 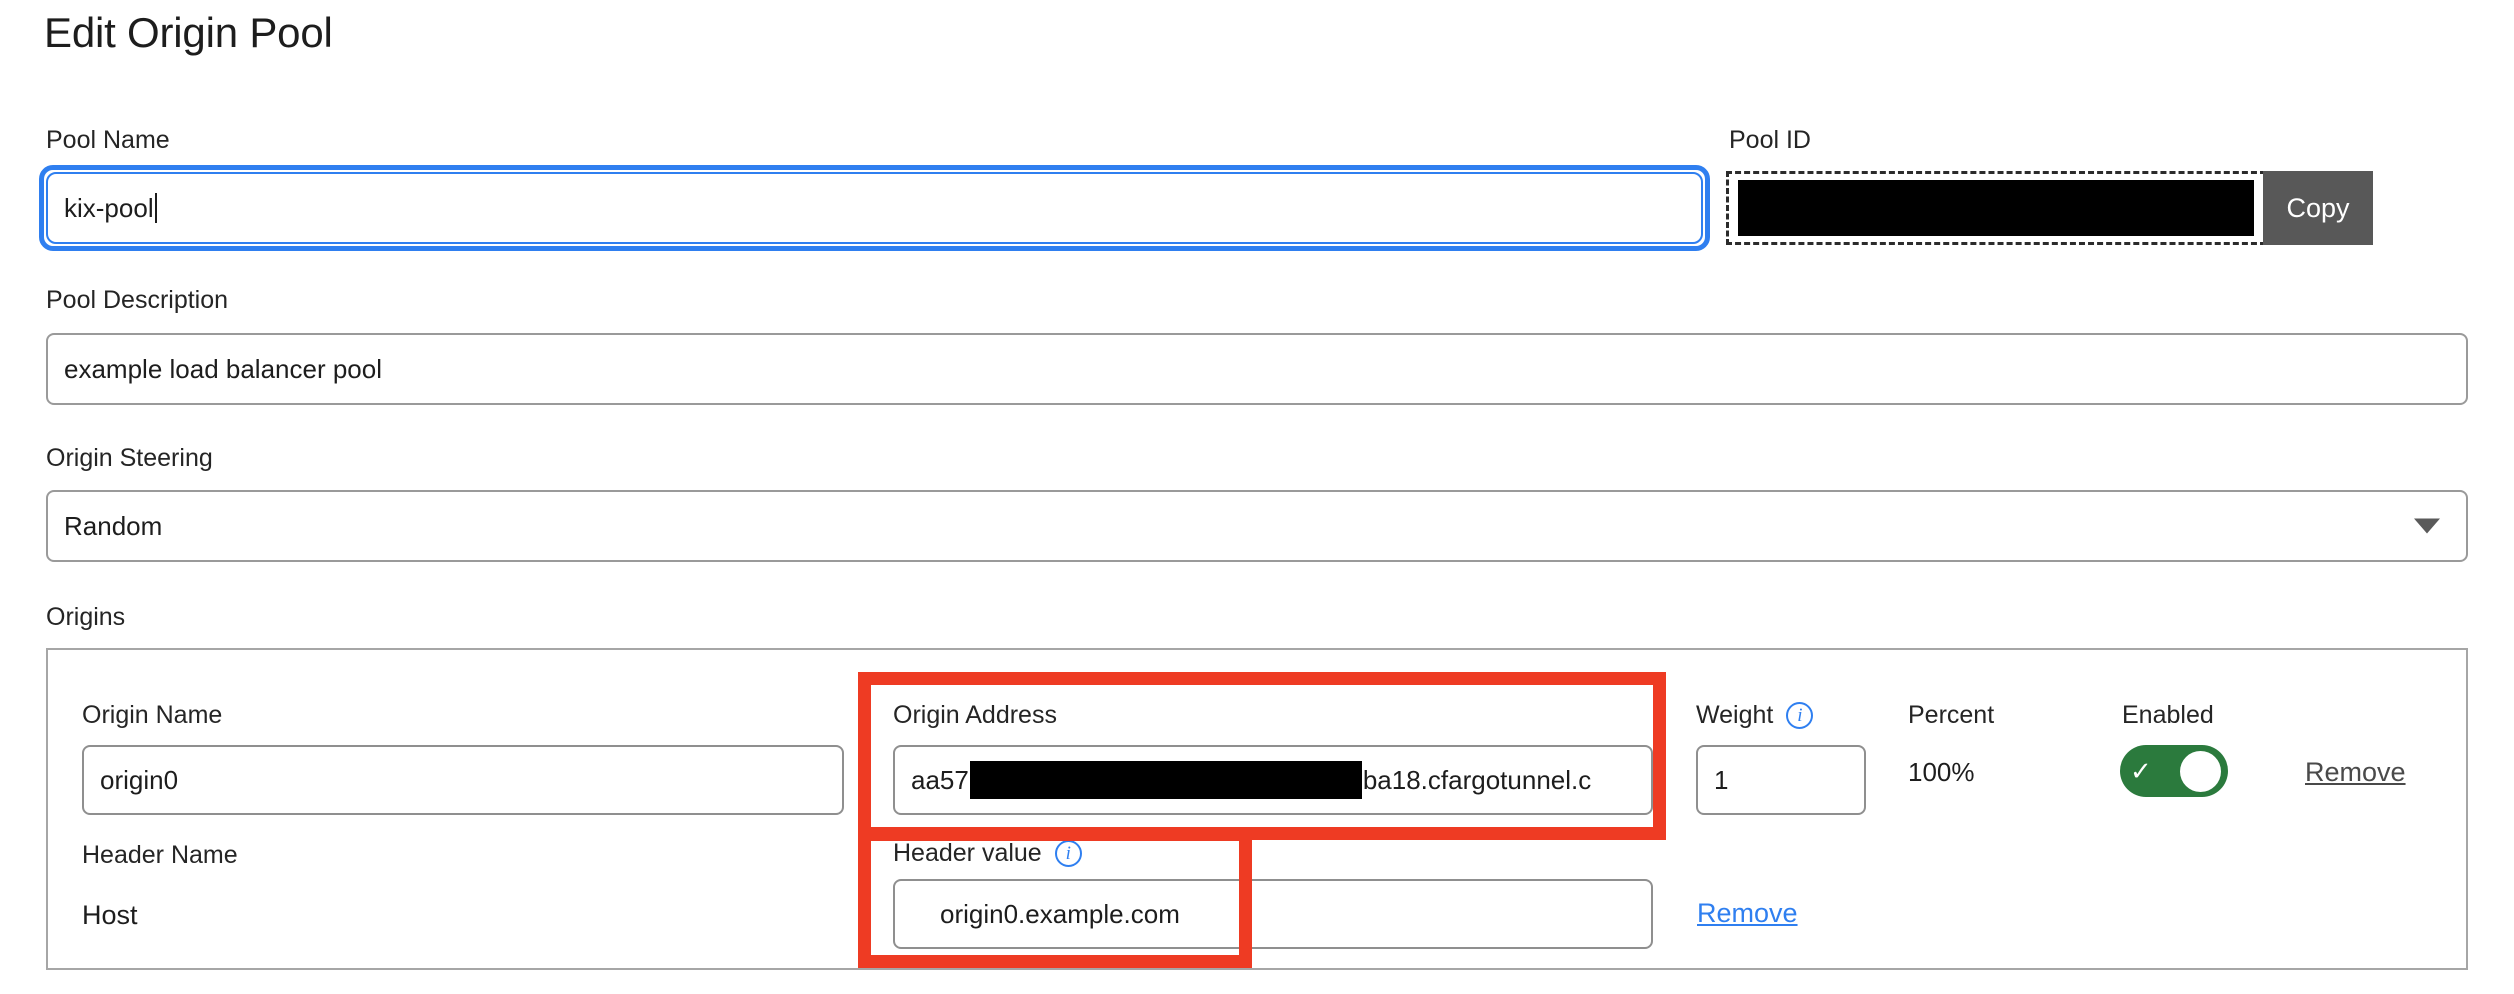 What do you see at coordinates (2168, 715) in the screenshot?
I see `enabled-label: Enabled` at bounding box center [2168, 715].